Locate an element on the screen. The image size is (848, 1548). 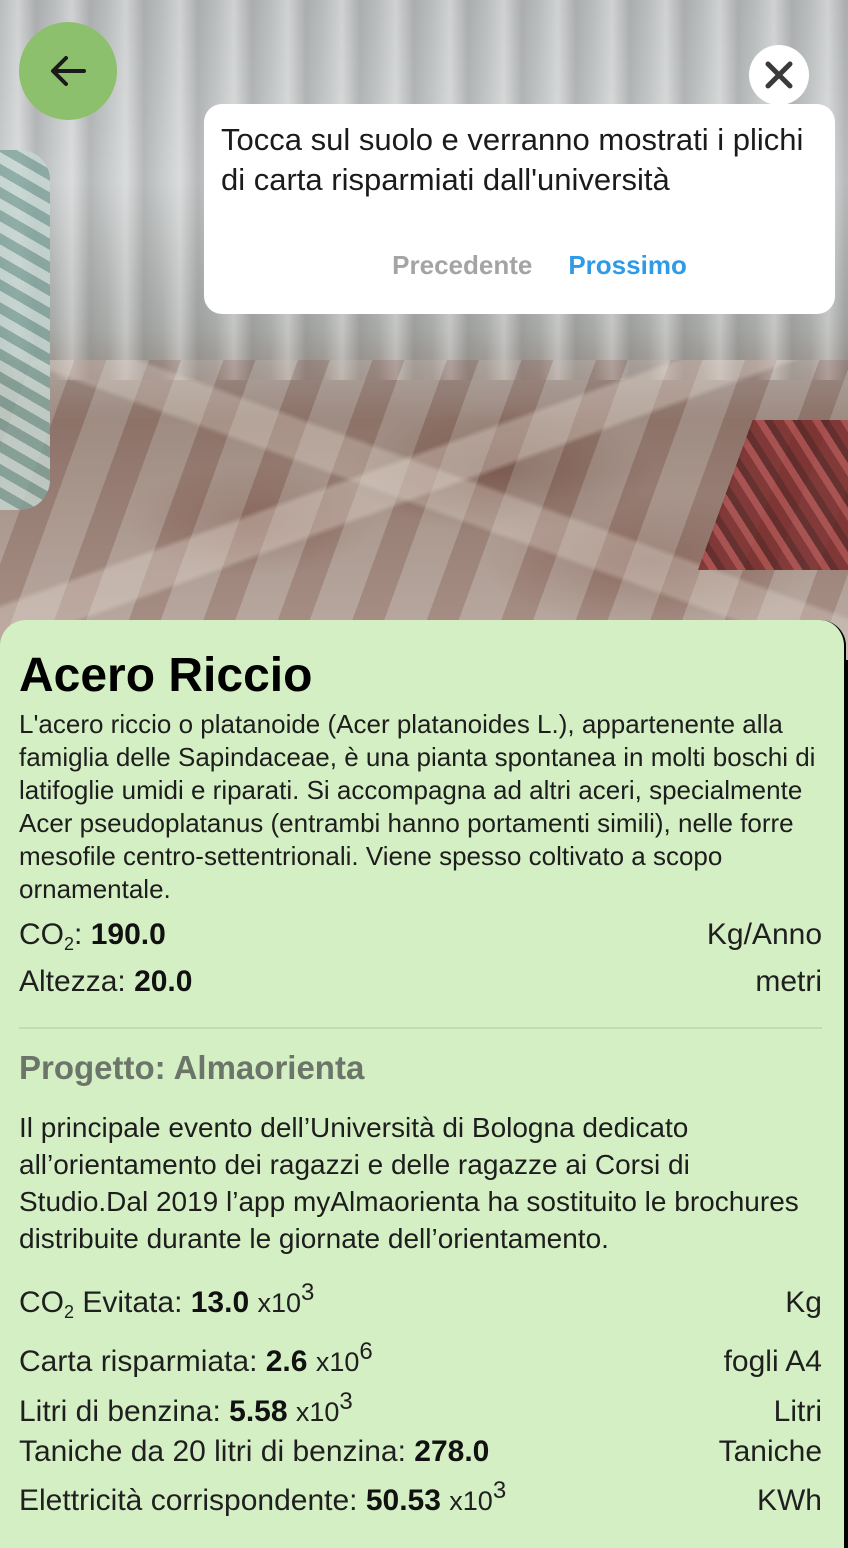
electricity-multiplier: x103 is located at coordinates (477, 1496).